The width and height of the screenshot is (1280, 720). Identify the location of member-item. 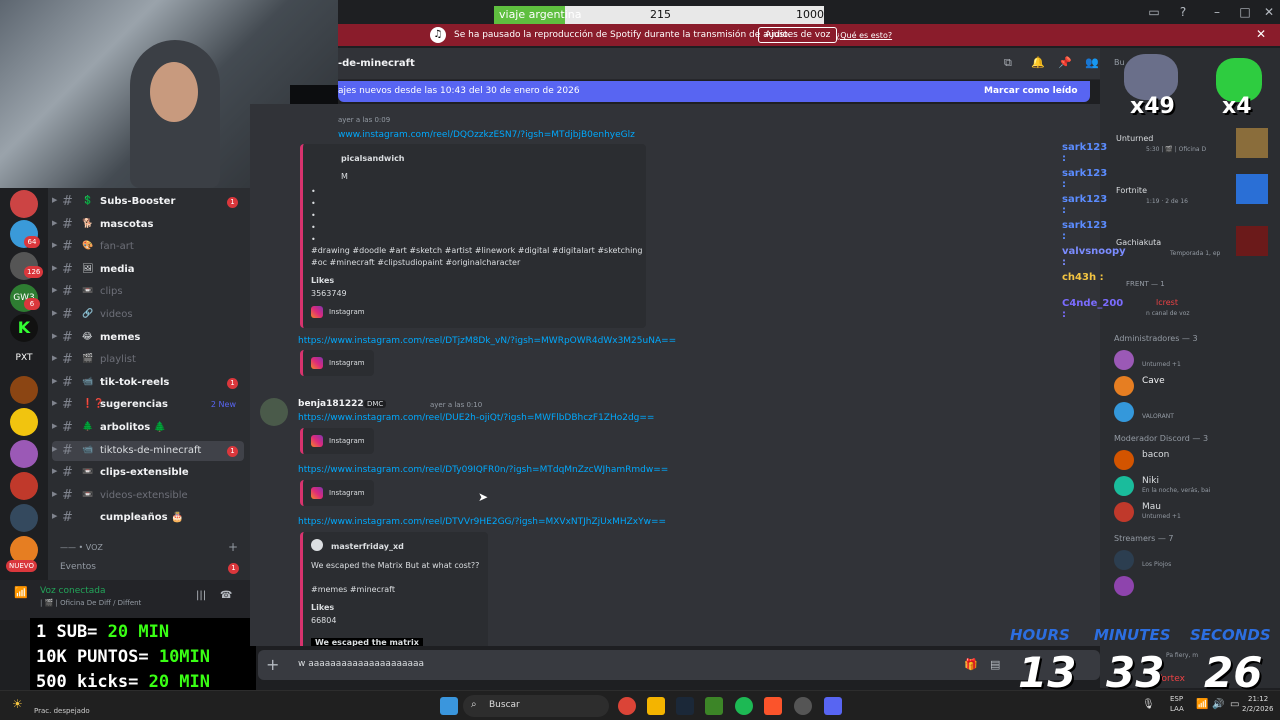
(1194, 586).